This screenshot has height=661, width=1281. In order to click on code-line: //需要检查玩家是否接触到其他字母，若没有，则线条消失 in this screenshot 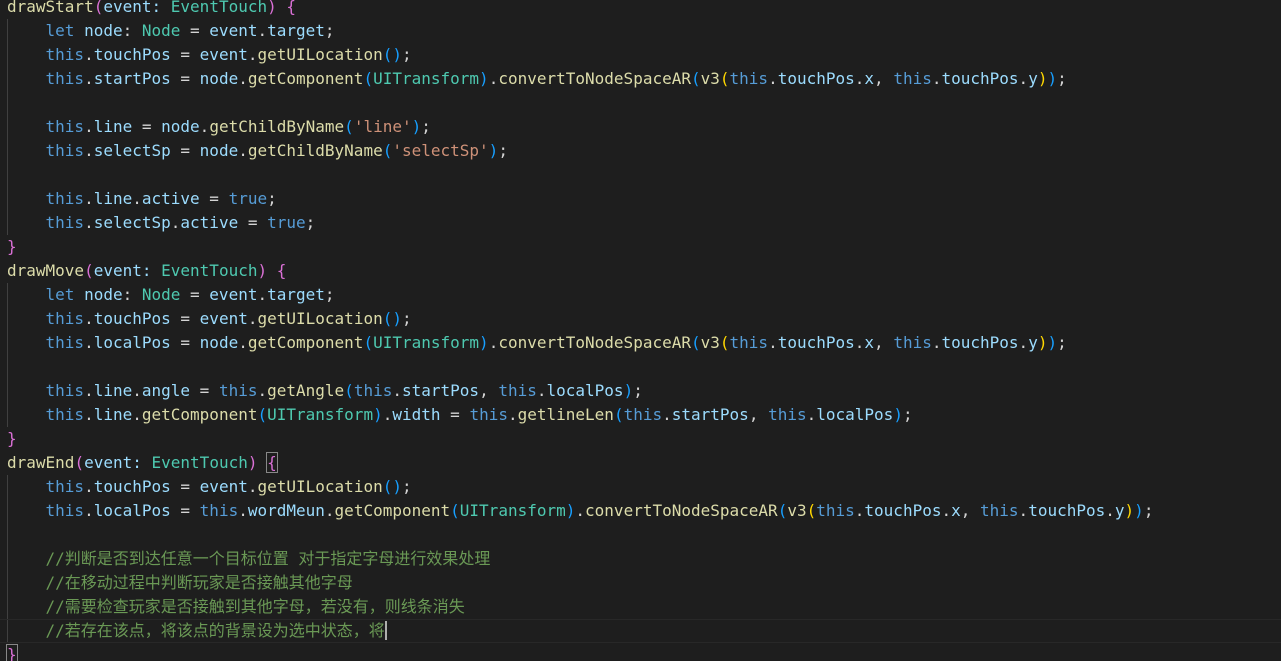, I will do `click(236, 607)`.